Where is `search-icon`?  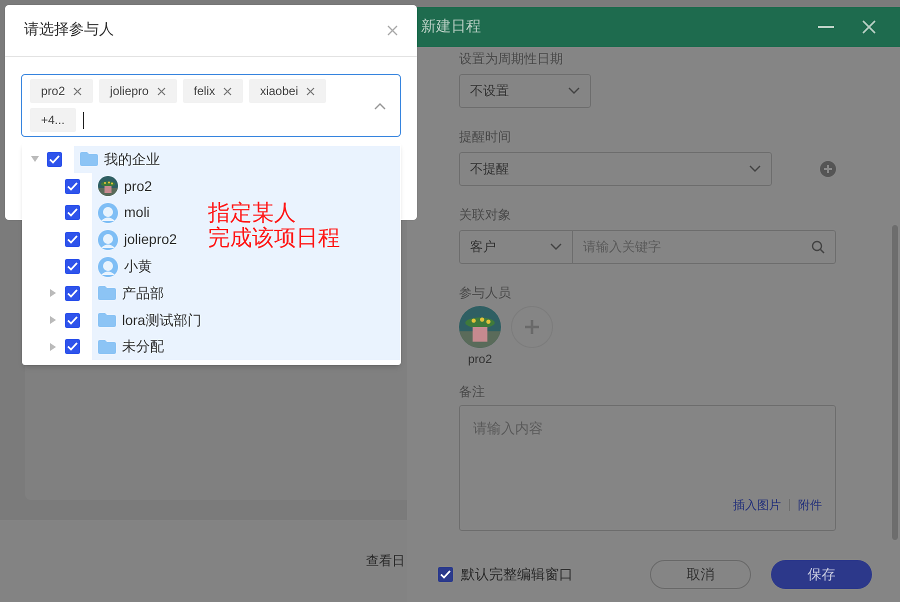 search-icon is located at coordinates (818, 247).